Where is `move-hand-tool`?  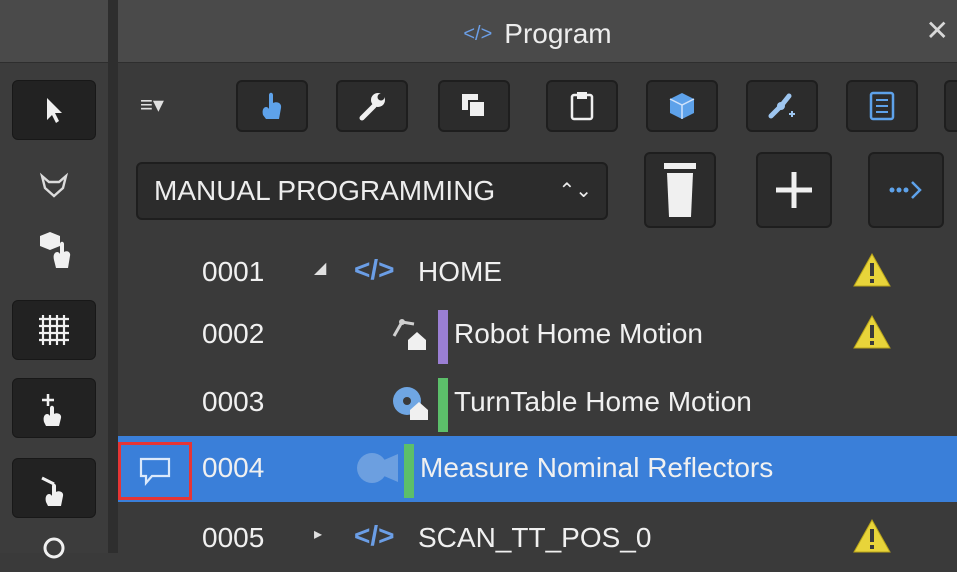 move-hand-tool is located at coordinates (54, 408).